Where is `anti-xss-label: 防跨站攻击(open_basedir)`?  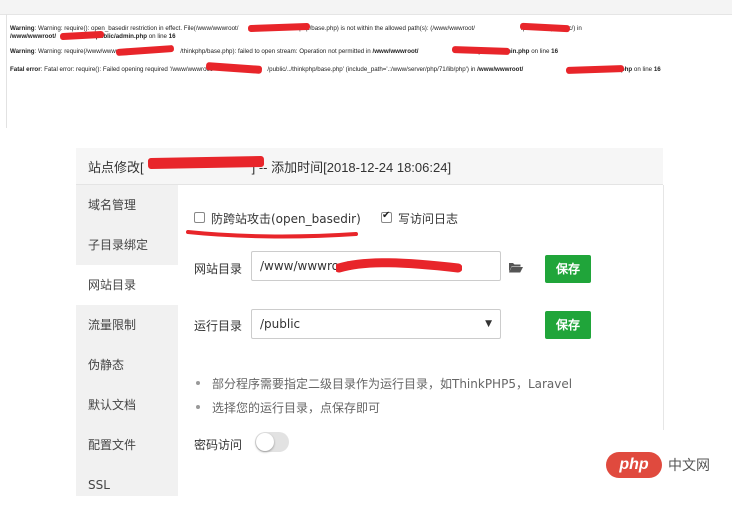
anti-xss-label: 防跨站攻击(open_basedir) is located at coordinates (286, 219).